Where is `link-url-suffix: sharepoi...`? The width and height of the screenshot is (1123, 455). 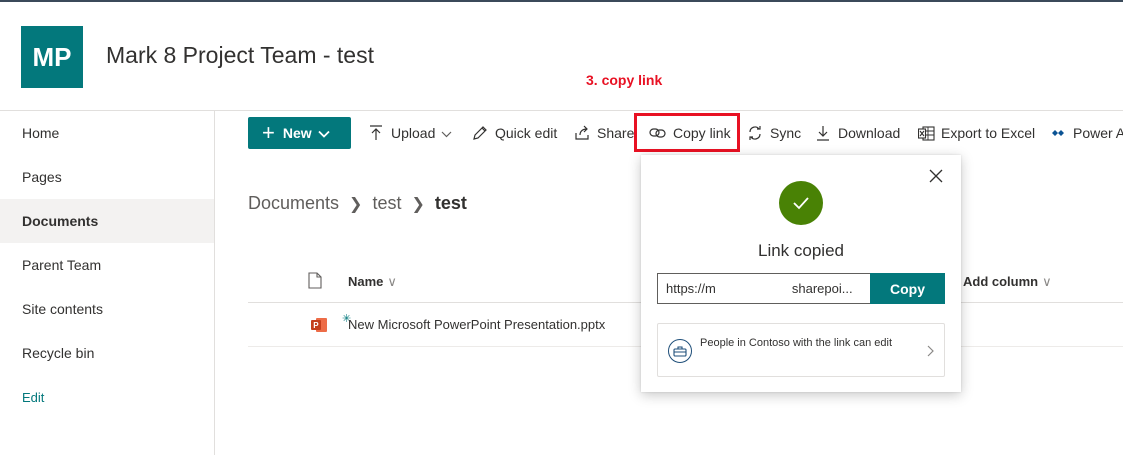
link-url-suffix: sharepoi... is located at coordinates (822, 288).